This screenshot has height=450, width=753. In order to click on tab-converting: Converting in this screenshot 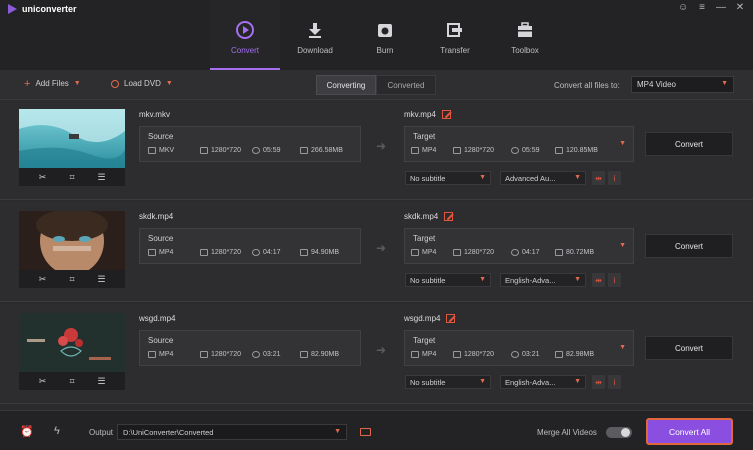, I will do `click(346, 85)`.